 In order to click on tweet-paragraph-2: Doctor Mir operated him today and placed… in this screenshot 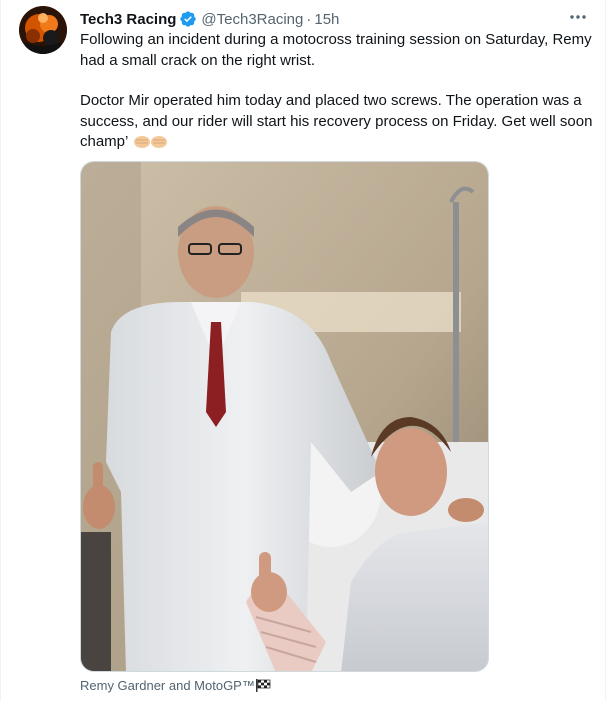, I will do `click(338, 123)`.